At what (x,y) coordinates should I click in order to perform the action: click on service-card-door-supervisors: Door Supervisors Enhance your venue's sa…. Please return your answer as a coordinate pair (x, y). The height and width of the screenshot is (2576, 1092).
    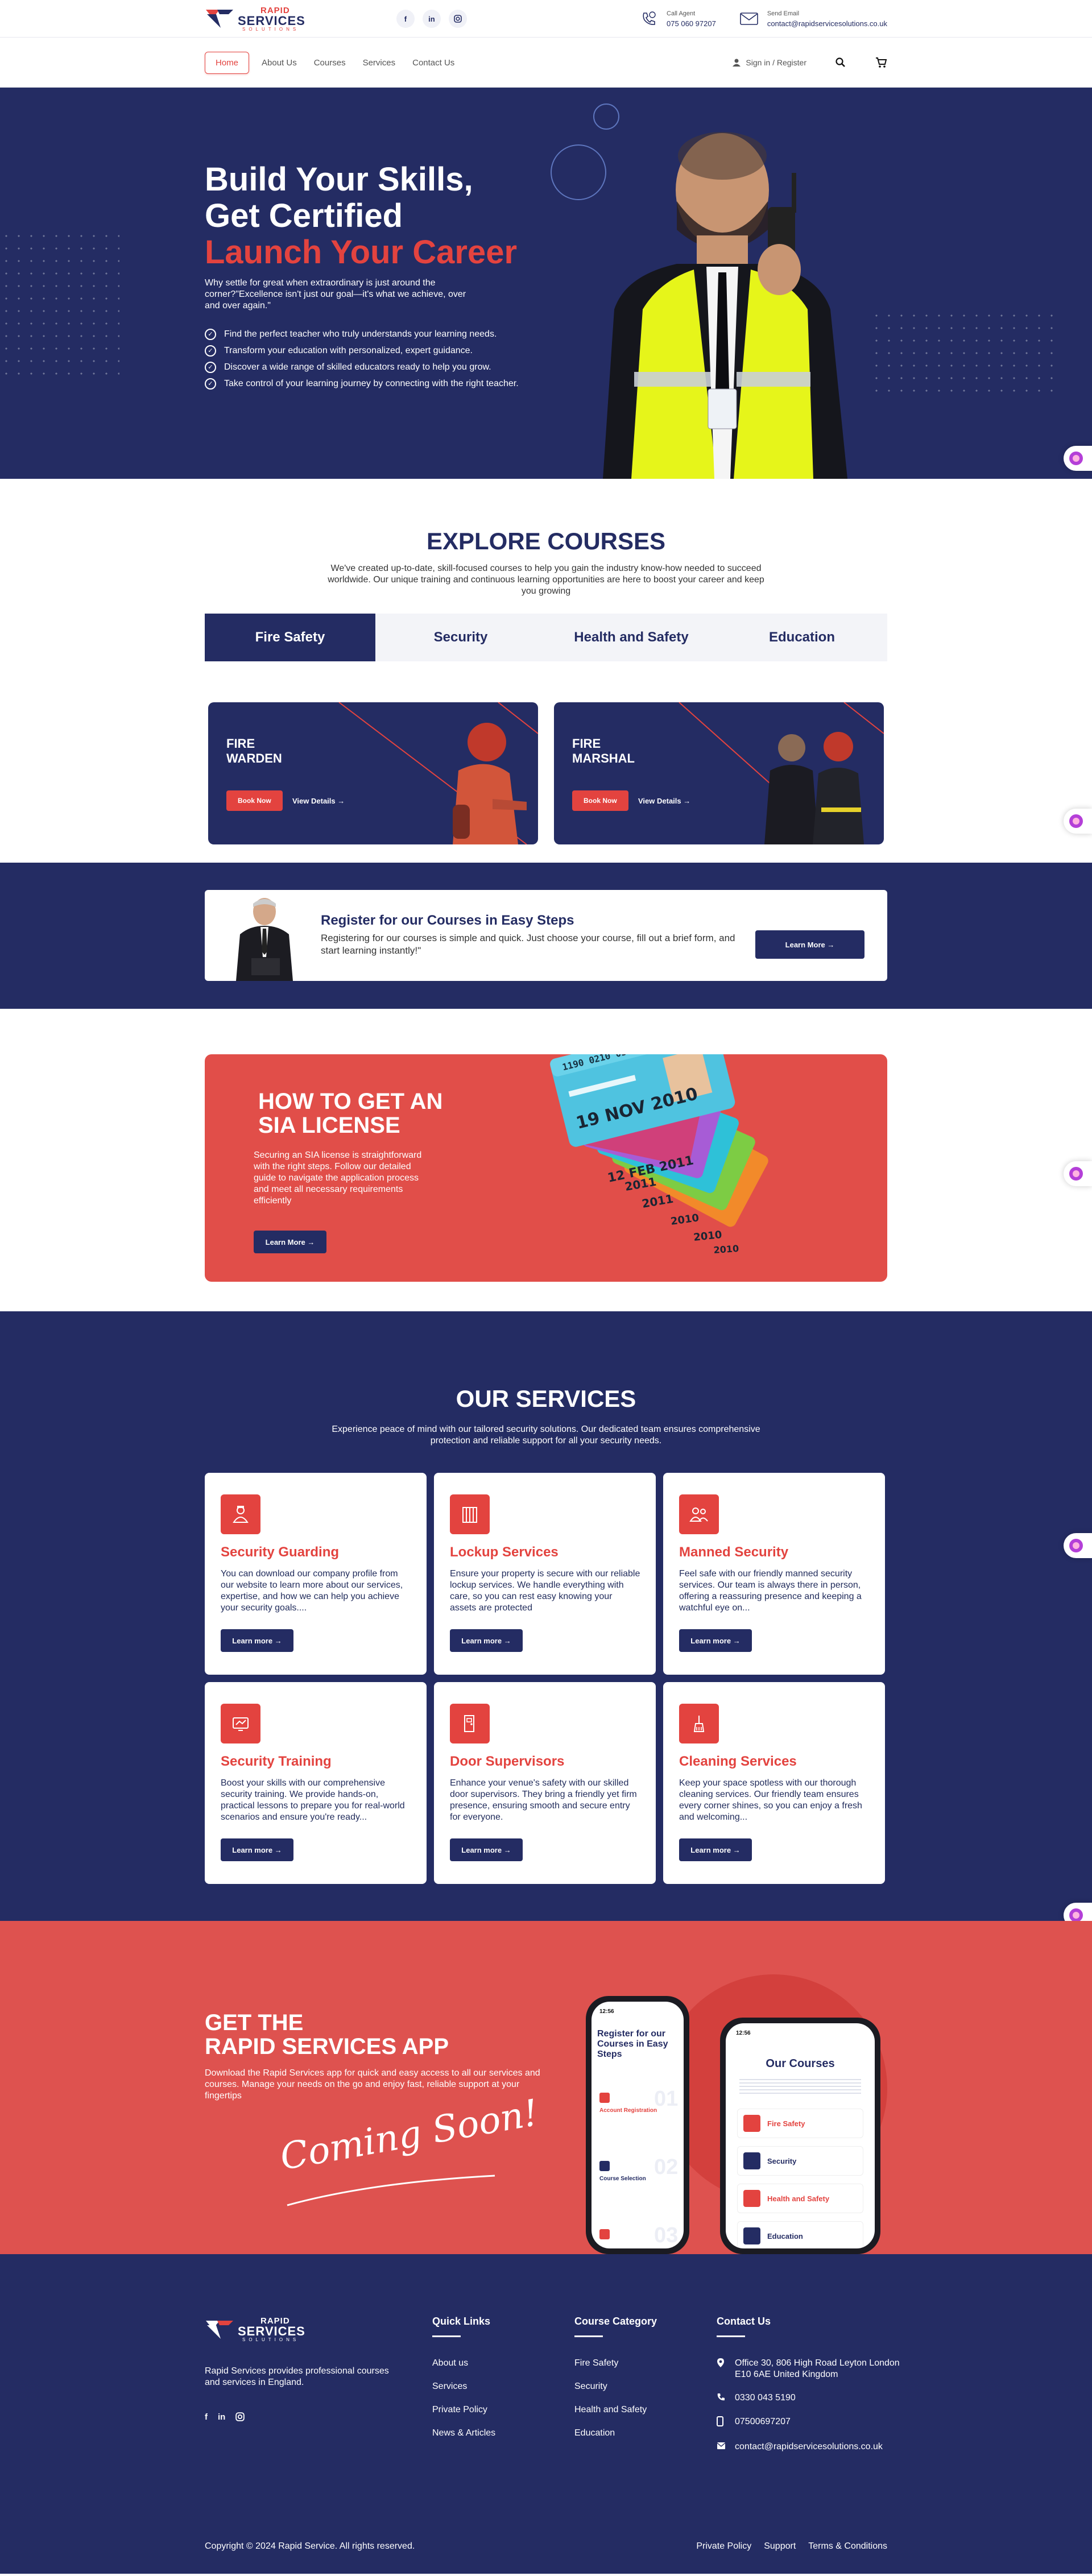
    Looking at the image, I should click on (545, 1783).